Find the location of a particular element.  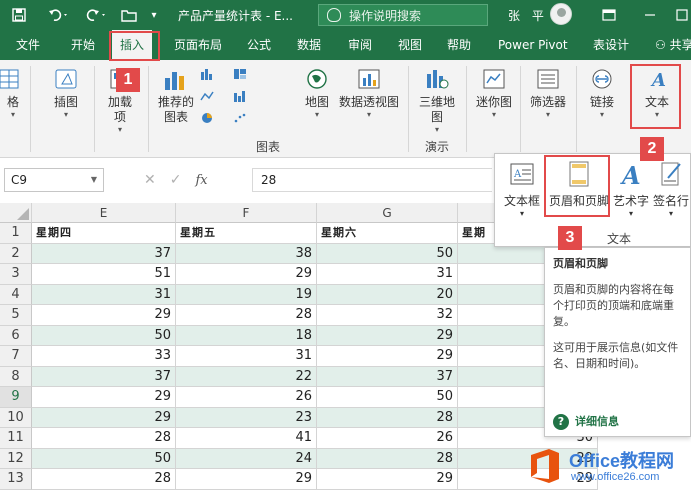

filters-button: 筛选器 ▾ is located at coordinates (548, 94).